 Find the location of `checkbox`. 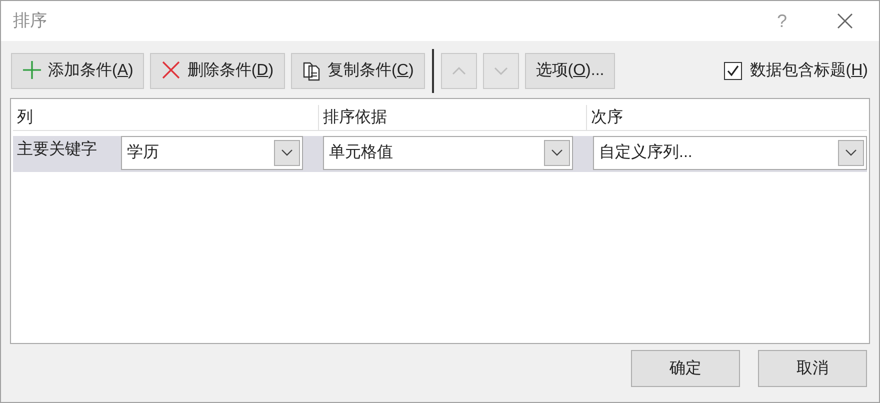

checkbox is located at coordinates (733, 71).